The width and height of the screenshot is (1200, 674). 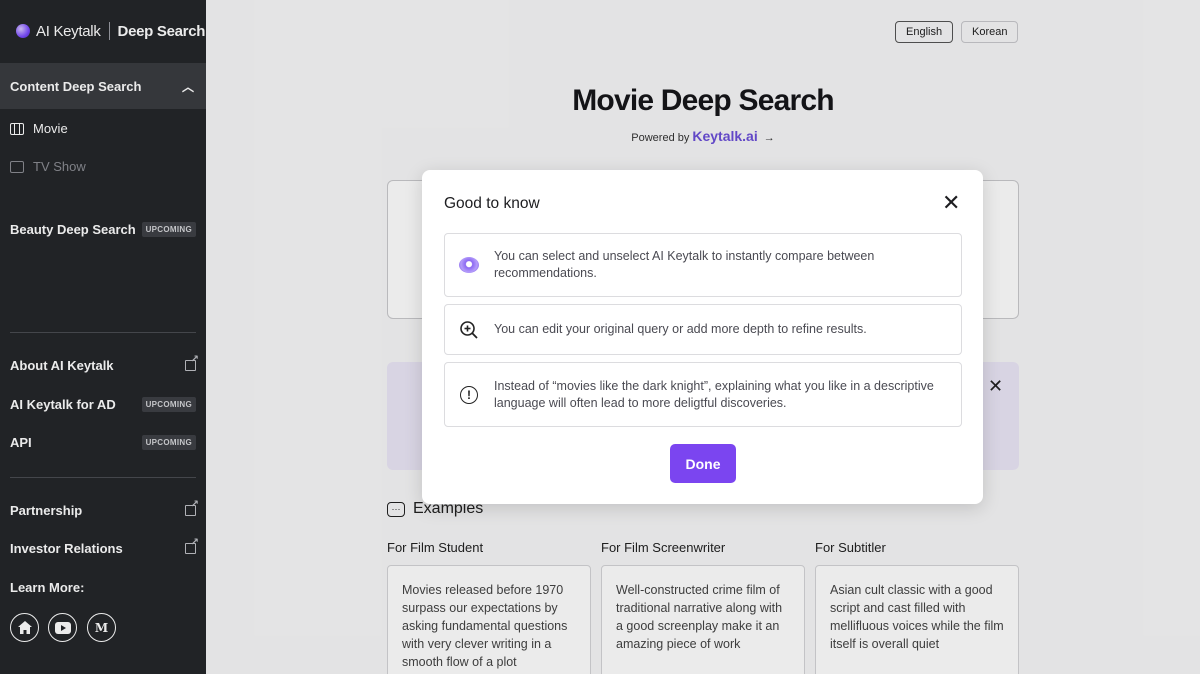 What do you see at coordinates (951, 203) in the screenshot?
I see `close-icon: ✕` at bounding box center [951, 203].